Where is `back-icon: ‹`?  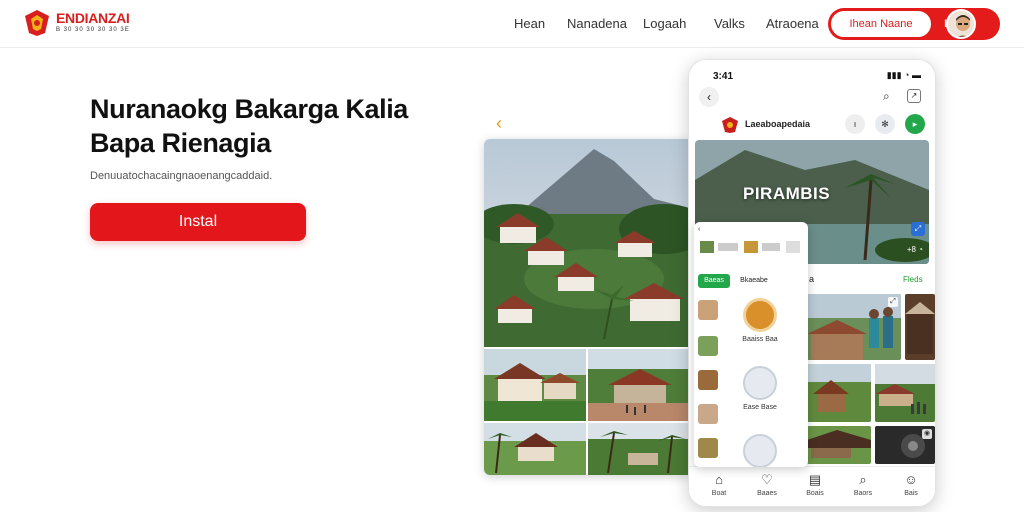 back-icon: ‹ is located at coordinates (709, 97).